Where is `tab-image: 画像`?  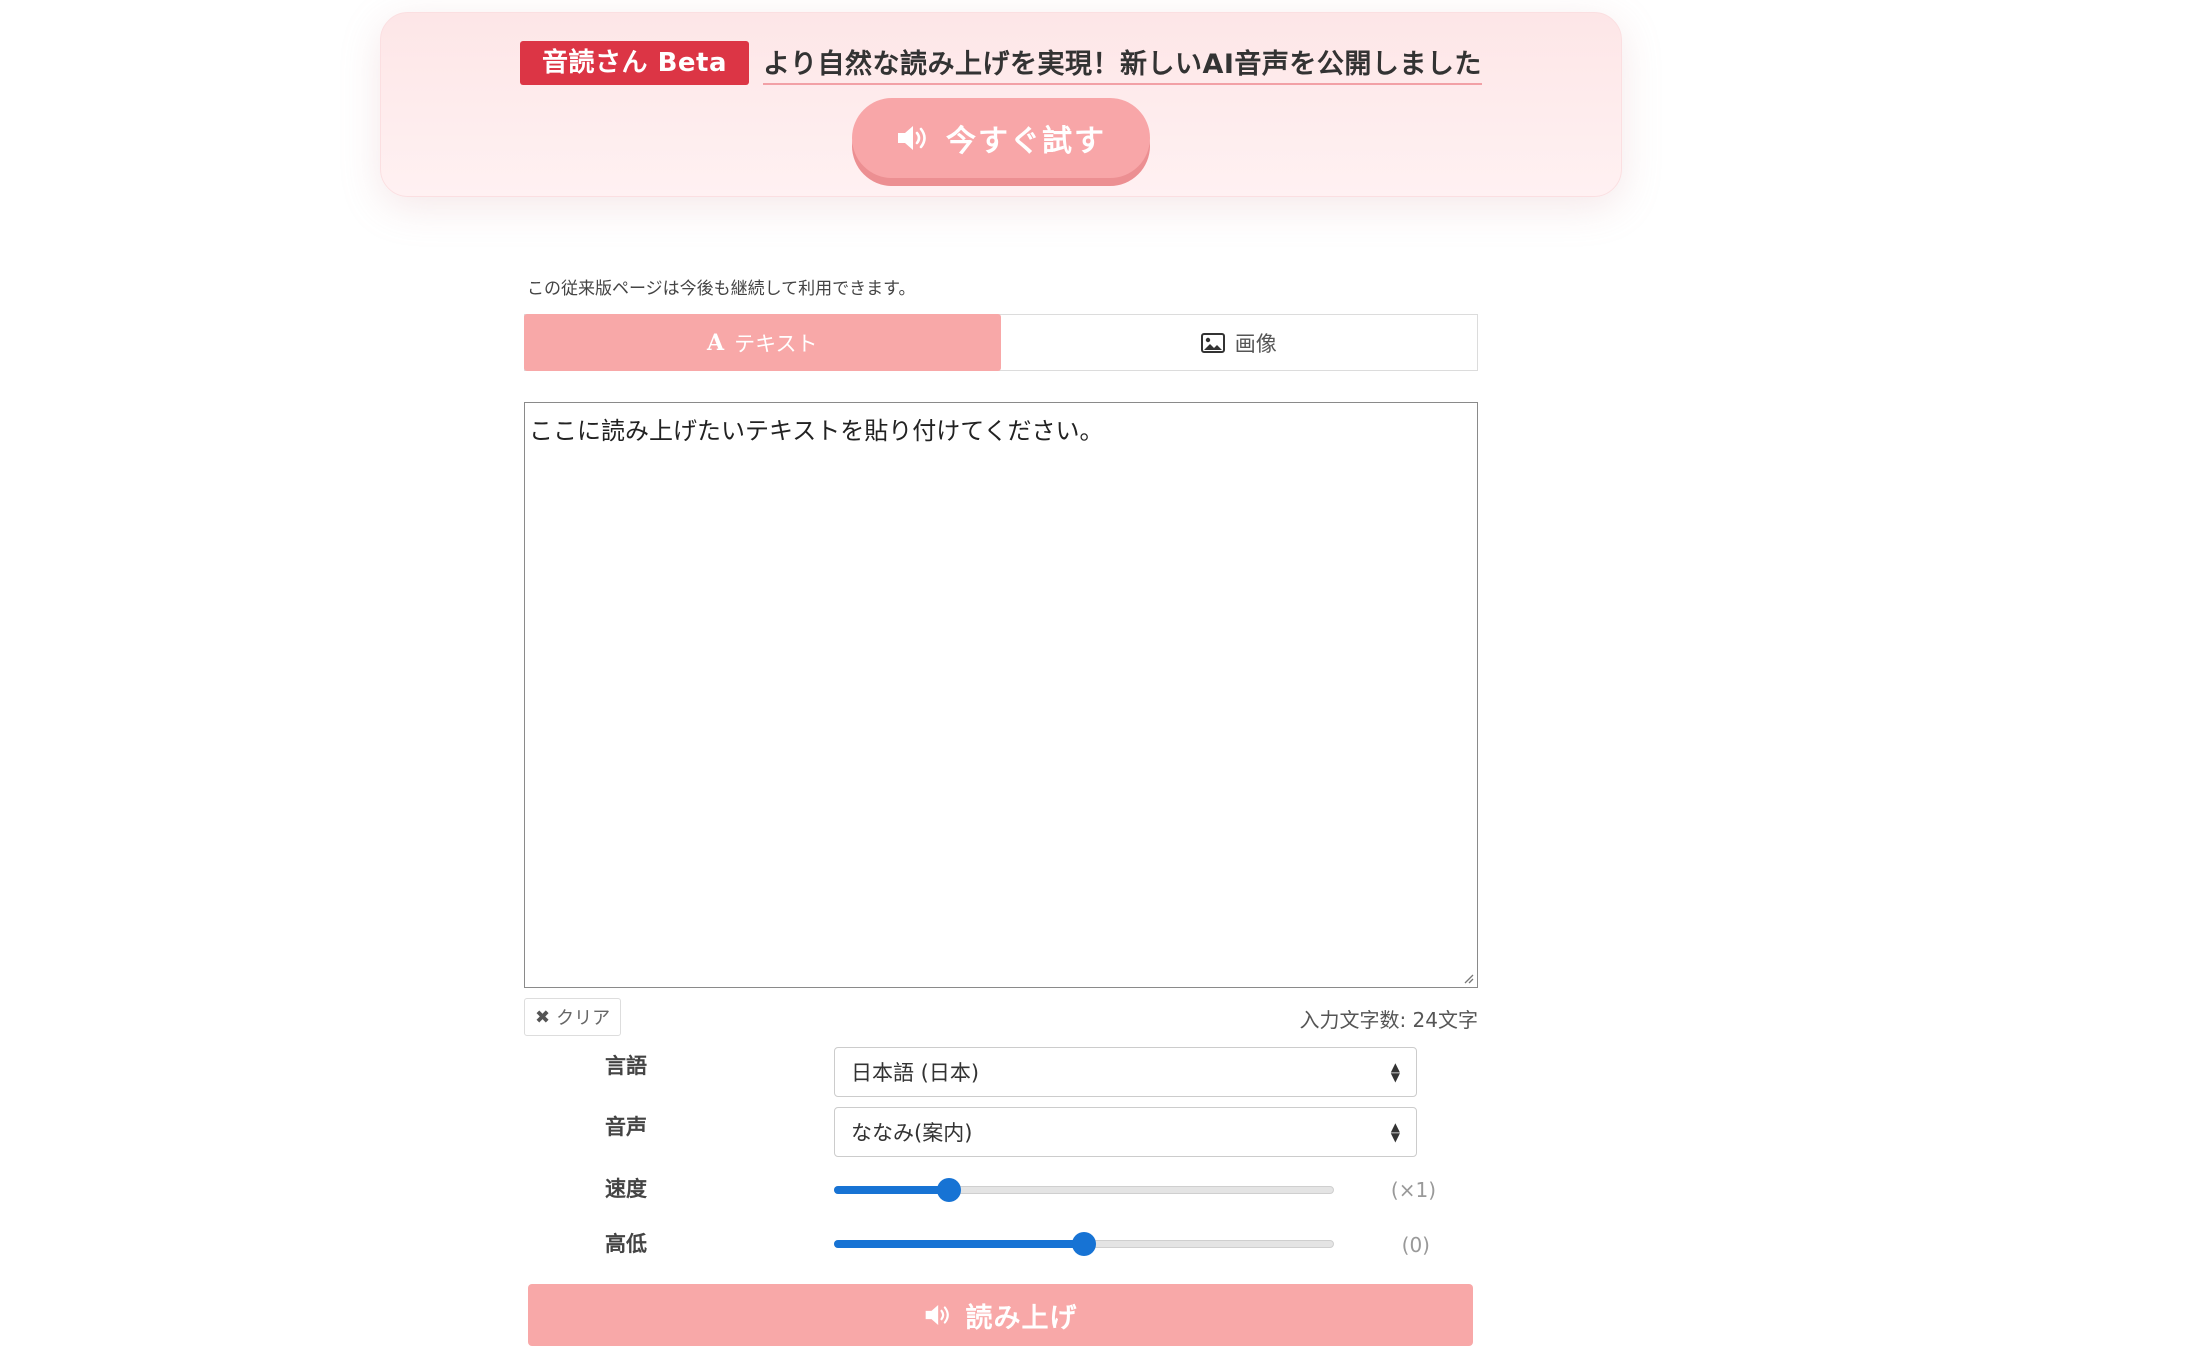
tab-image: 画像 is located at coordinates (1239, 342).